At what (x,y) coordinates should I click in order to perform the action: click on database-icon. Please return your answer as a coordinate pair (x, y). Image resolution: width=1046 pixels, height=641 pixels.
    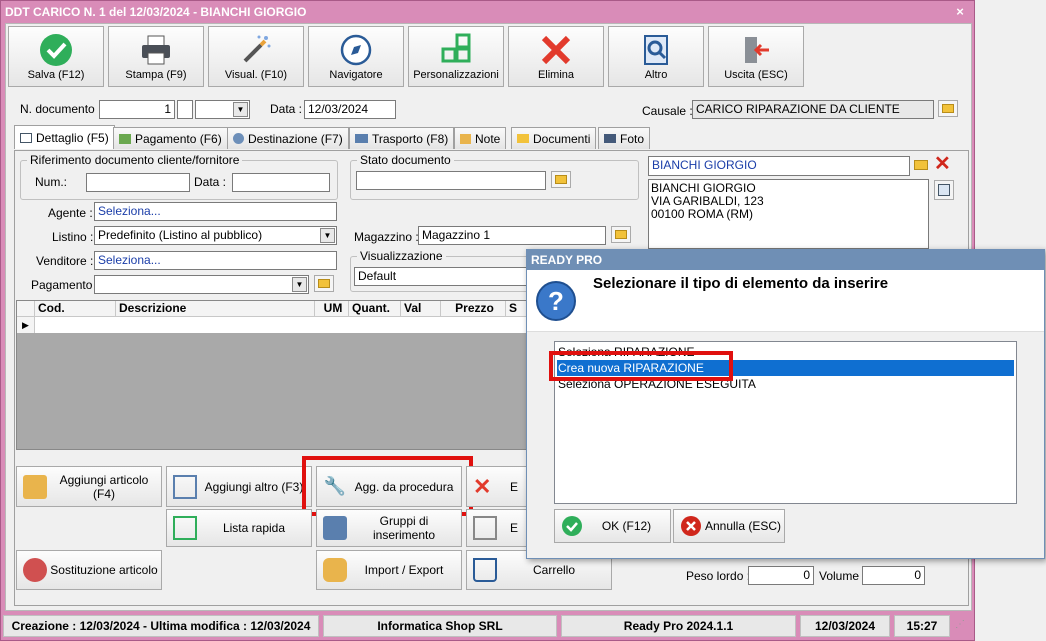
    Looking at the image, I should click on (335, 570).